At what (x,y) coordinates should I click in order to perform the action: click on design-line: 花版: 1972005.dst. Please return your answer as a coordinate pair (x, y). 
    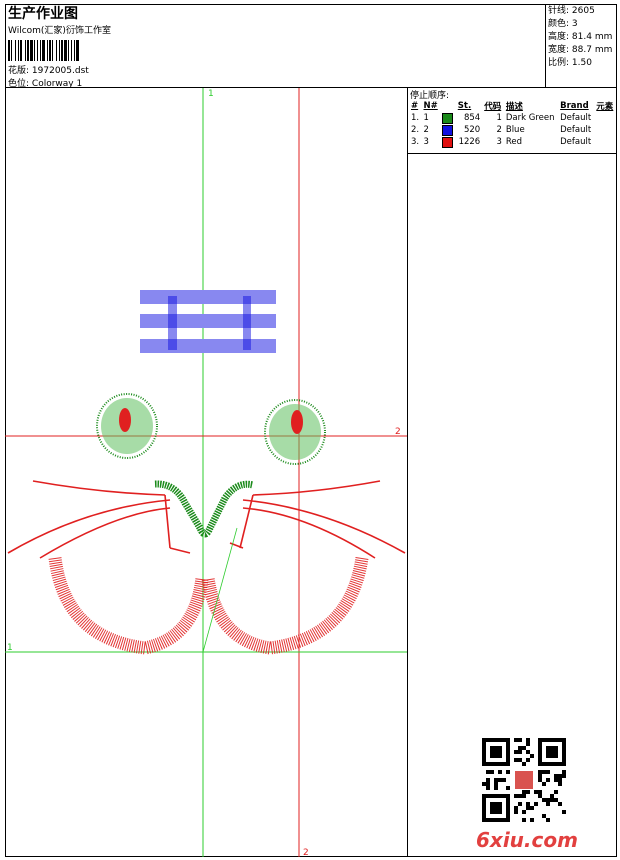
    Looking at the image, I should click on (48, 69).